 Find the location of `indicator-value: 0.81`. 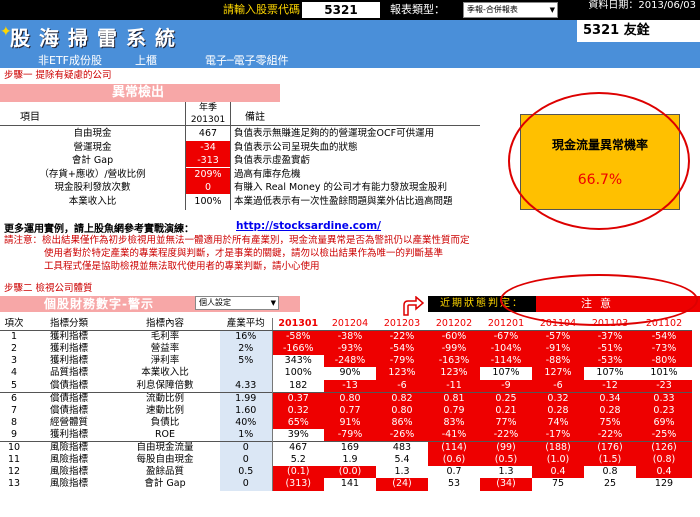

indicator-value: 0.81 is located at coordinates (454, 398).